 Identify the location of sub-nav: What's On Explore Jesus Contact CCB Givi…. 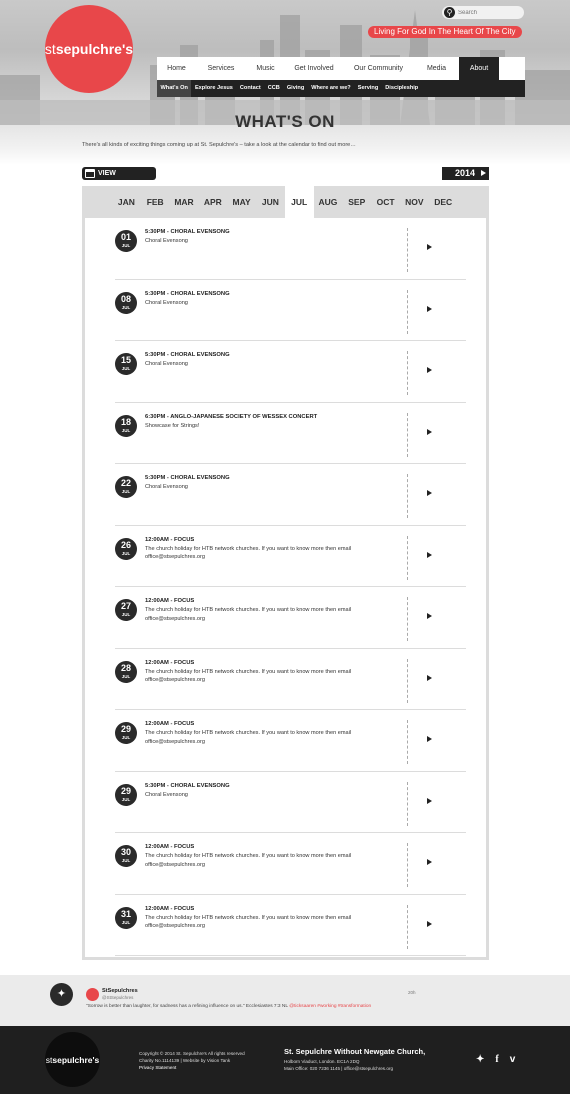
(341, 88).